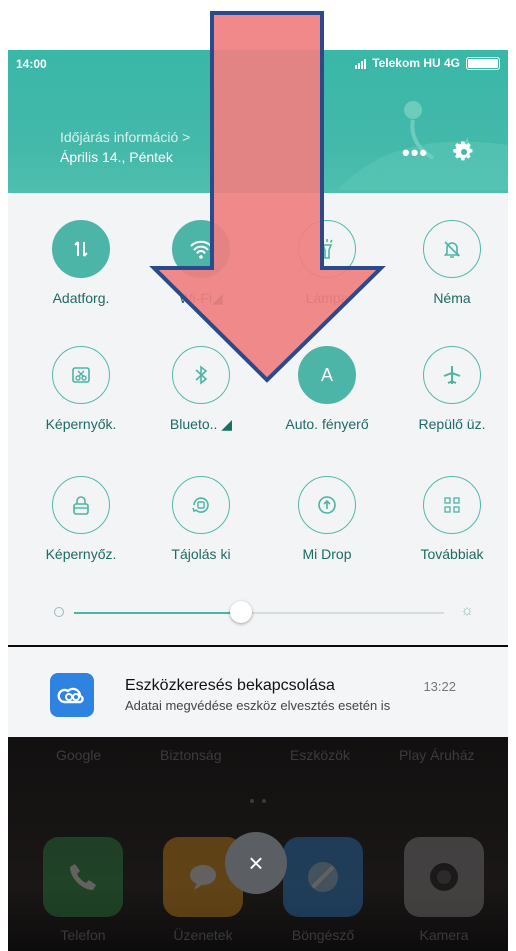  Describe the element at coordinates (415, 153) in the screenshot. I see `more-options-button: •••` at that location.